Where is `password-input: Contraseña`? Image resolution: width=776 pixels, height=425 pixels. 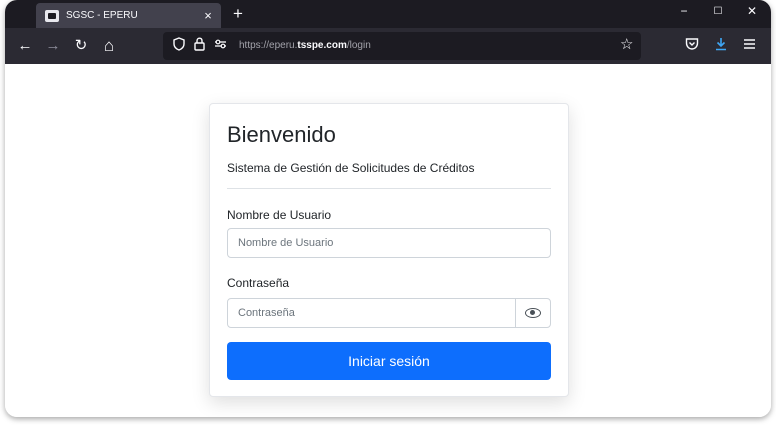
password-input: Contraseña is located at coordinates (371, 313).